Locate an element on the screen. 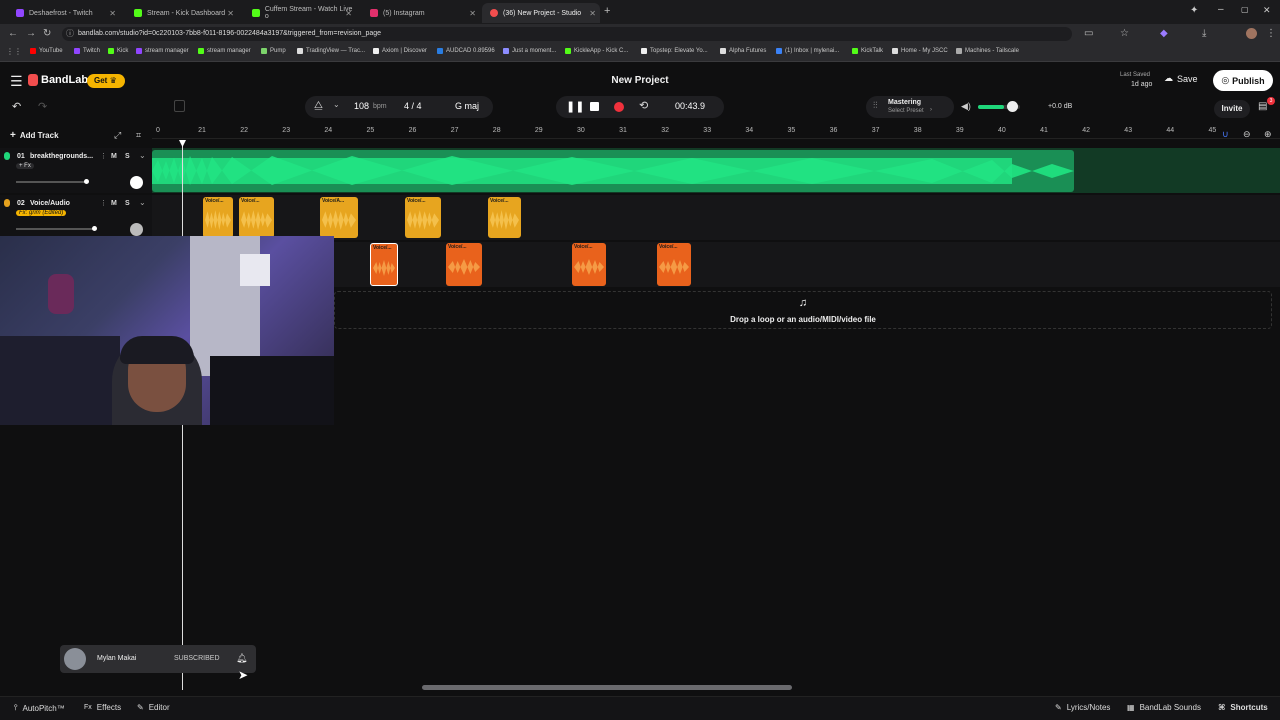 The image size is (1280, 720). track-header-2: 02 Voice/Audio ⋮ M S ⌄ Fx: grim (Edited) is located at coordinates (76, 217).